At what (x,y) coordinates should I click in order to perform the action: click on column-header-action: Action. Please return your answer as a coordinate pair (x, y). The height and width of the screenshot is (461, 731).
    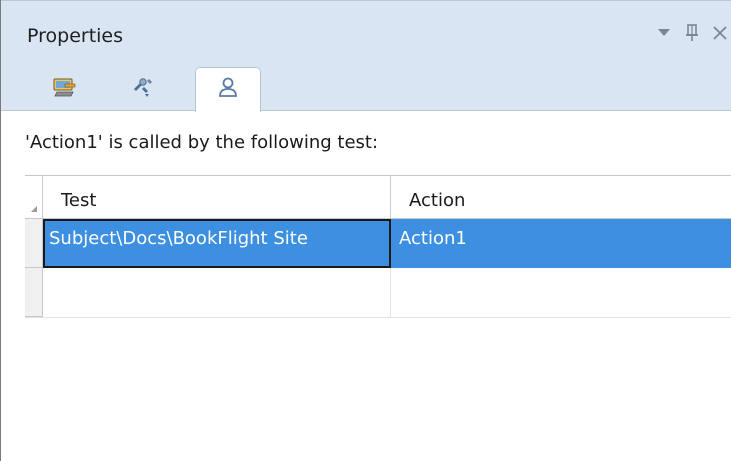
    Looking at the image, I should click on (561, 197).